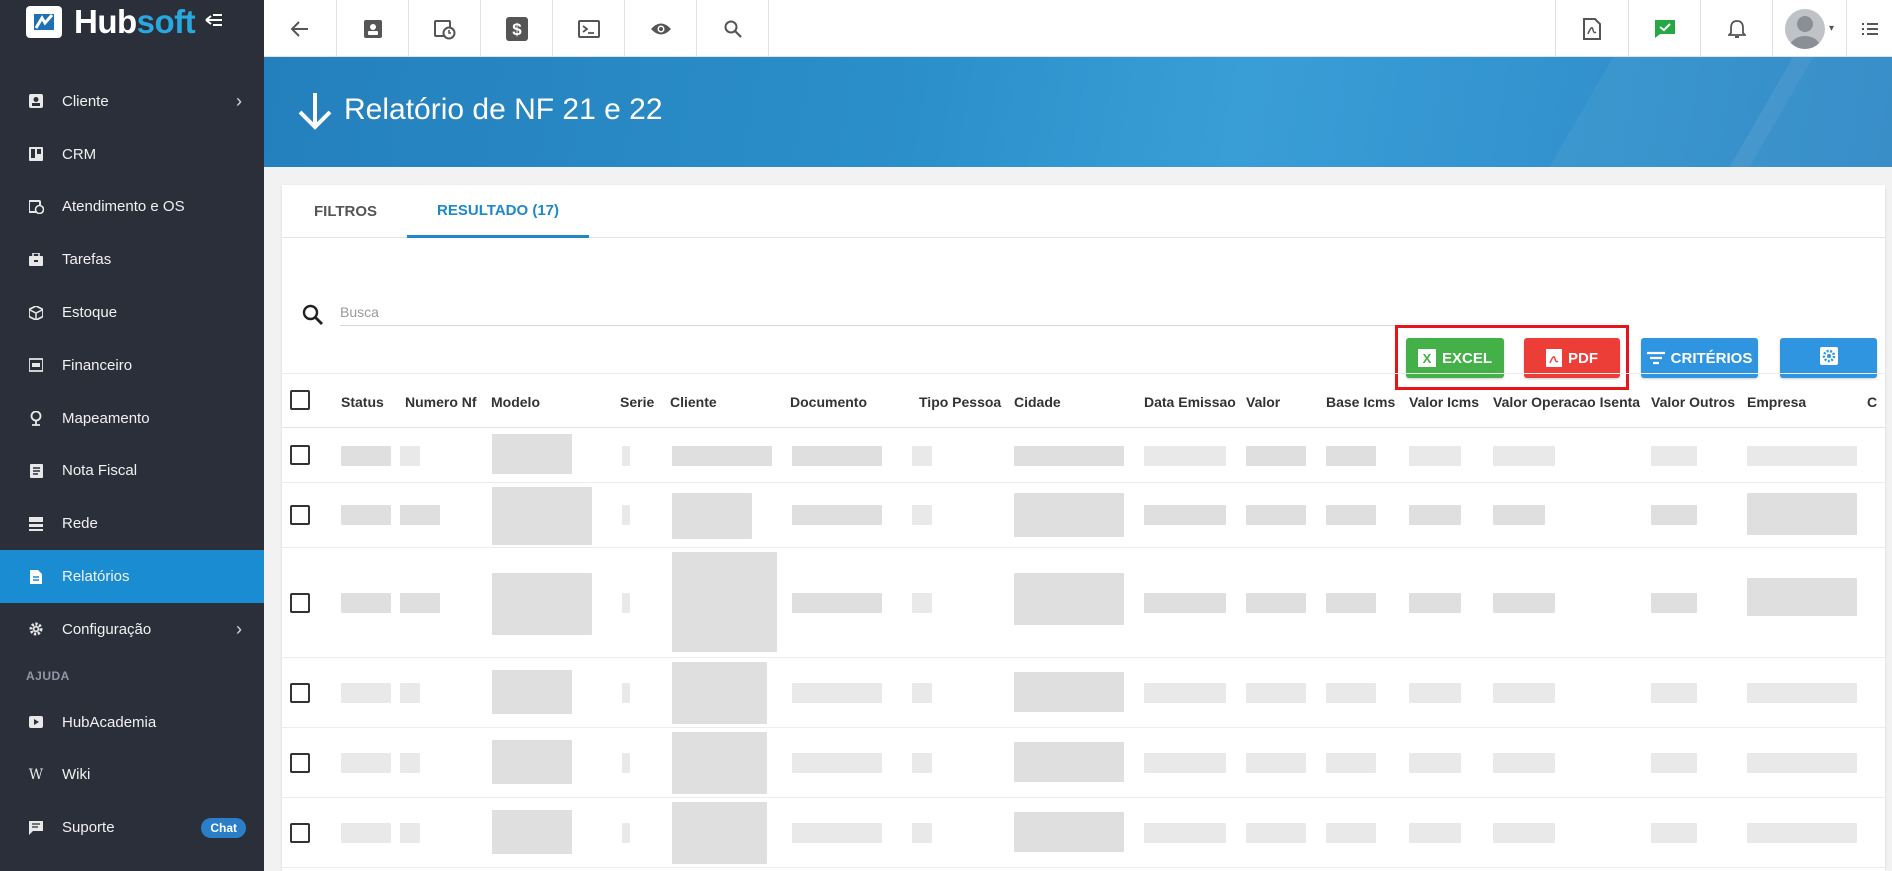 The height and width of the screenshot is (871, 1892). Describe the element at coordinates (132, 827) in the screenshot. I see `sidebar-item-suporte: Suporte Chat` at that location.